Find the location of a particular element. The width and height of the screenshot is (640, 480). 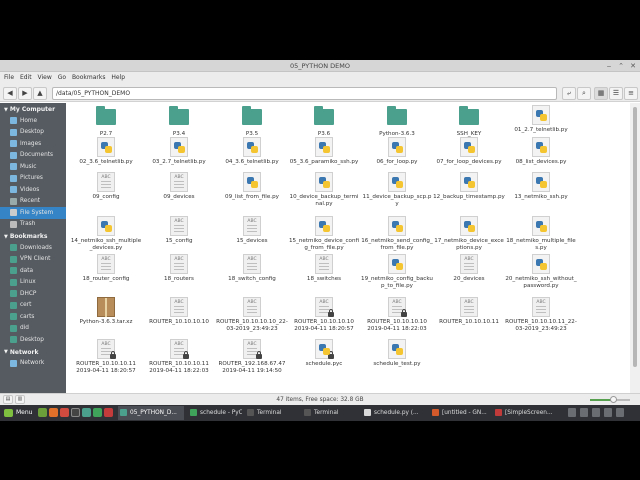

file-item: 11_device_backup_scp.py is located at coordinates (397, 190).